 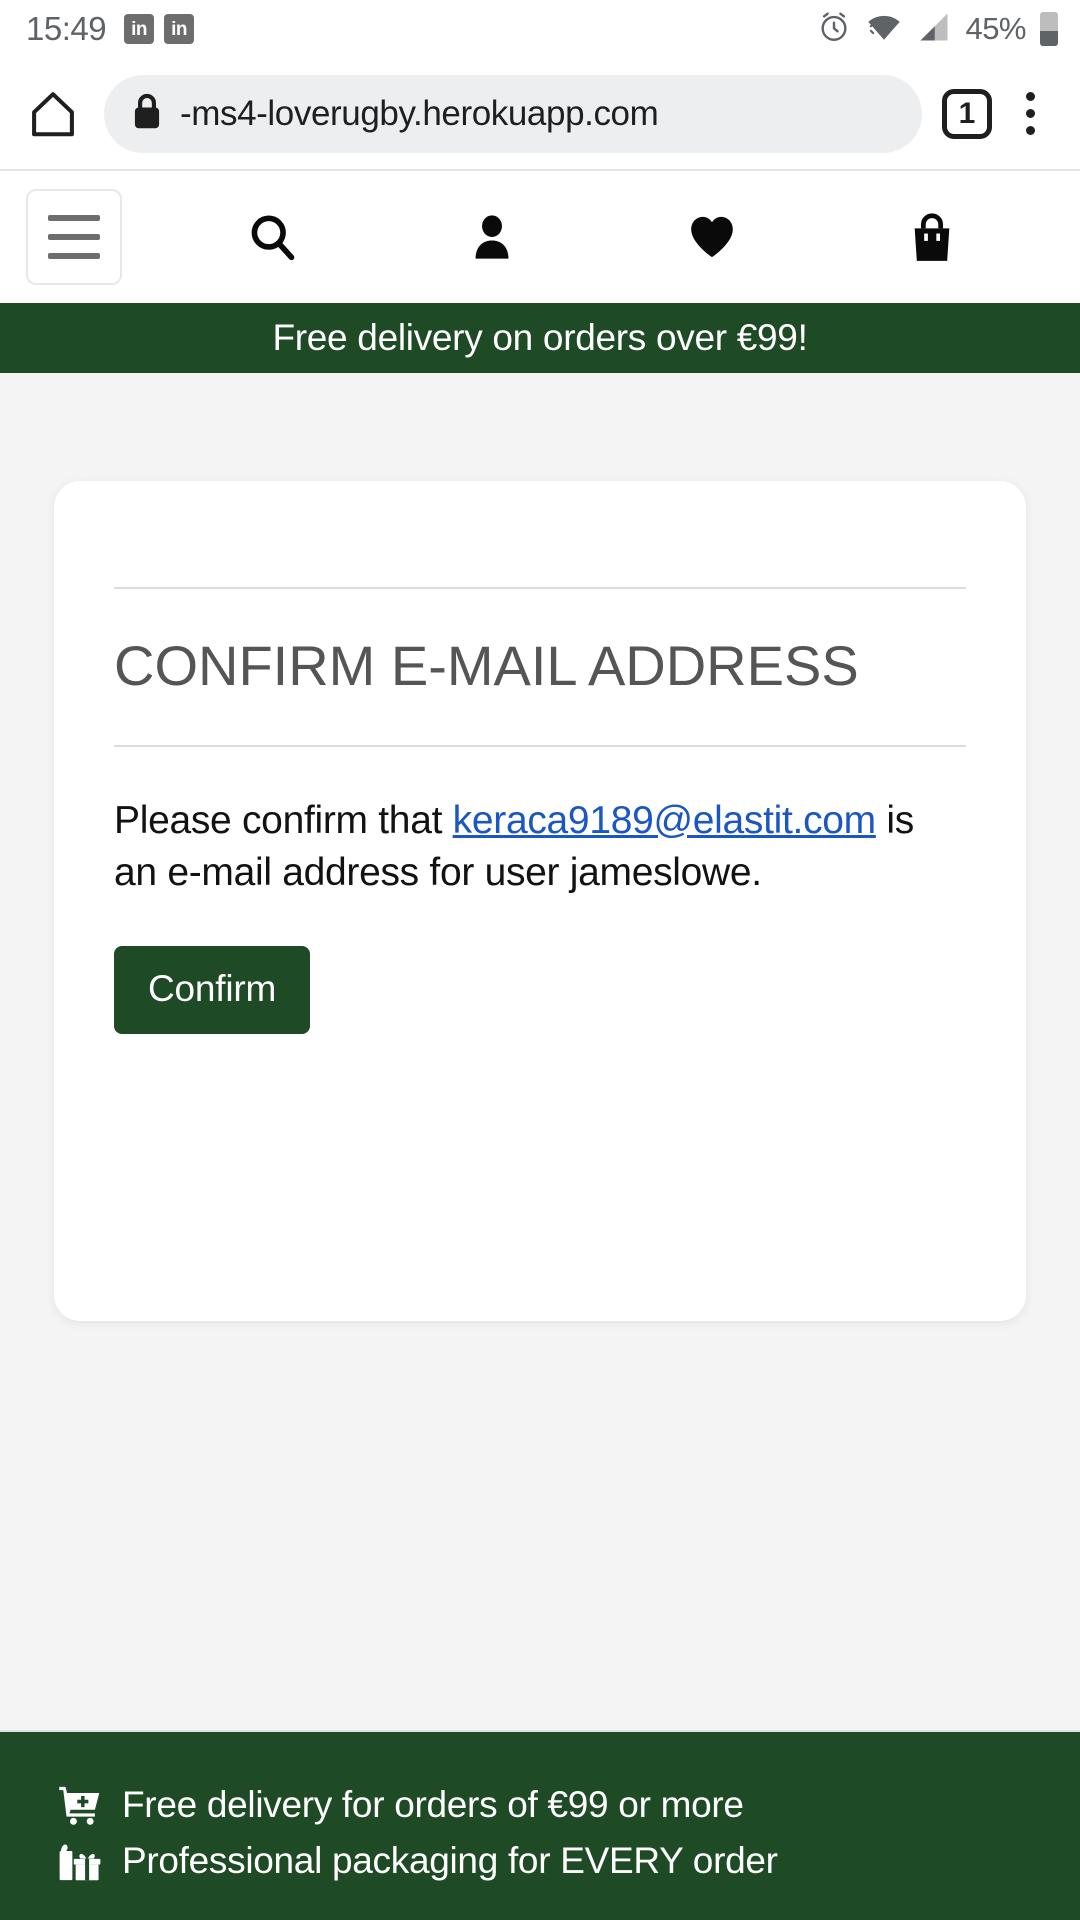 I want to click on footer-benefit-row: Professional packaging for EVERY order, so click(x=568, y=1861).